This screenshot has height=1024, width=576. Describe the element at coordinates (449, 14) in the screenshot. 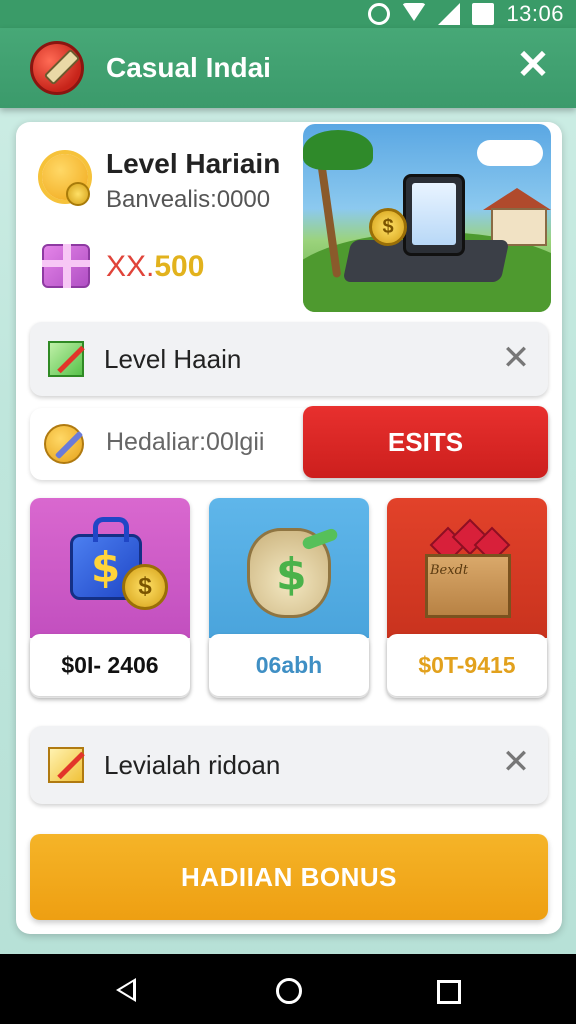

I see `signal-icon` at that location.